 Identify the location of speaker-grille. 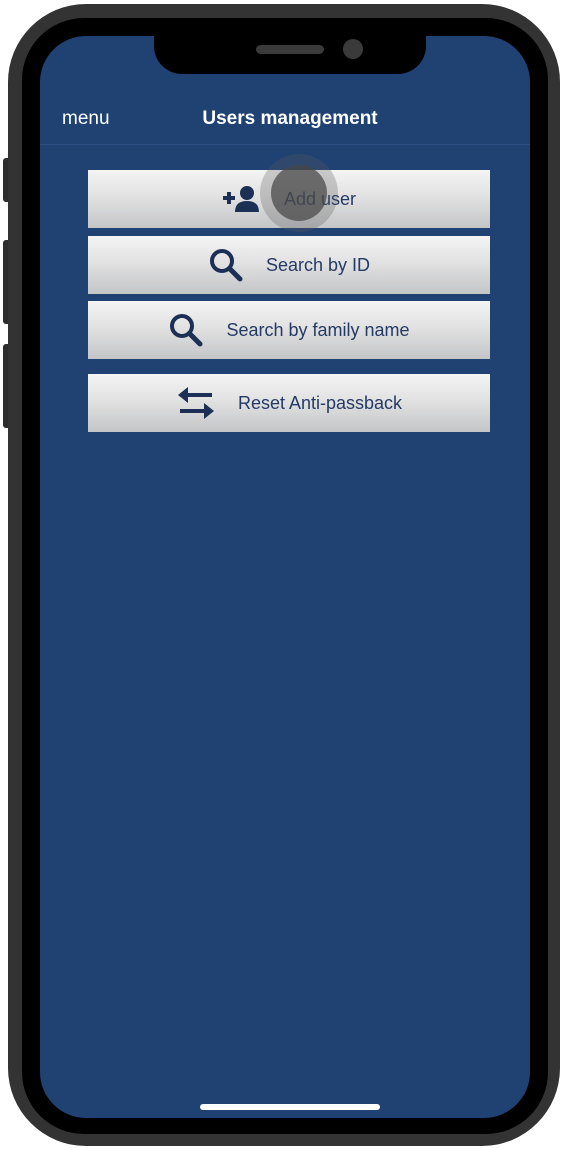
(290, 49).